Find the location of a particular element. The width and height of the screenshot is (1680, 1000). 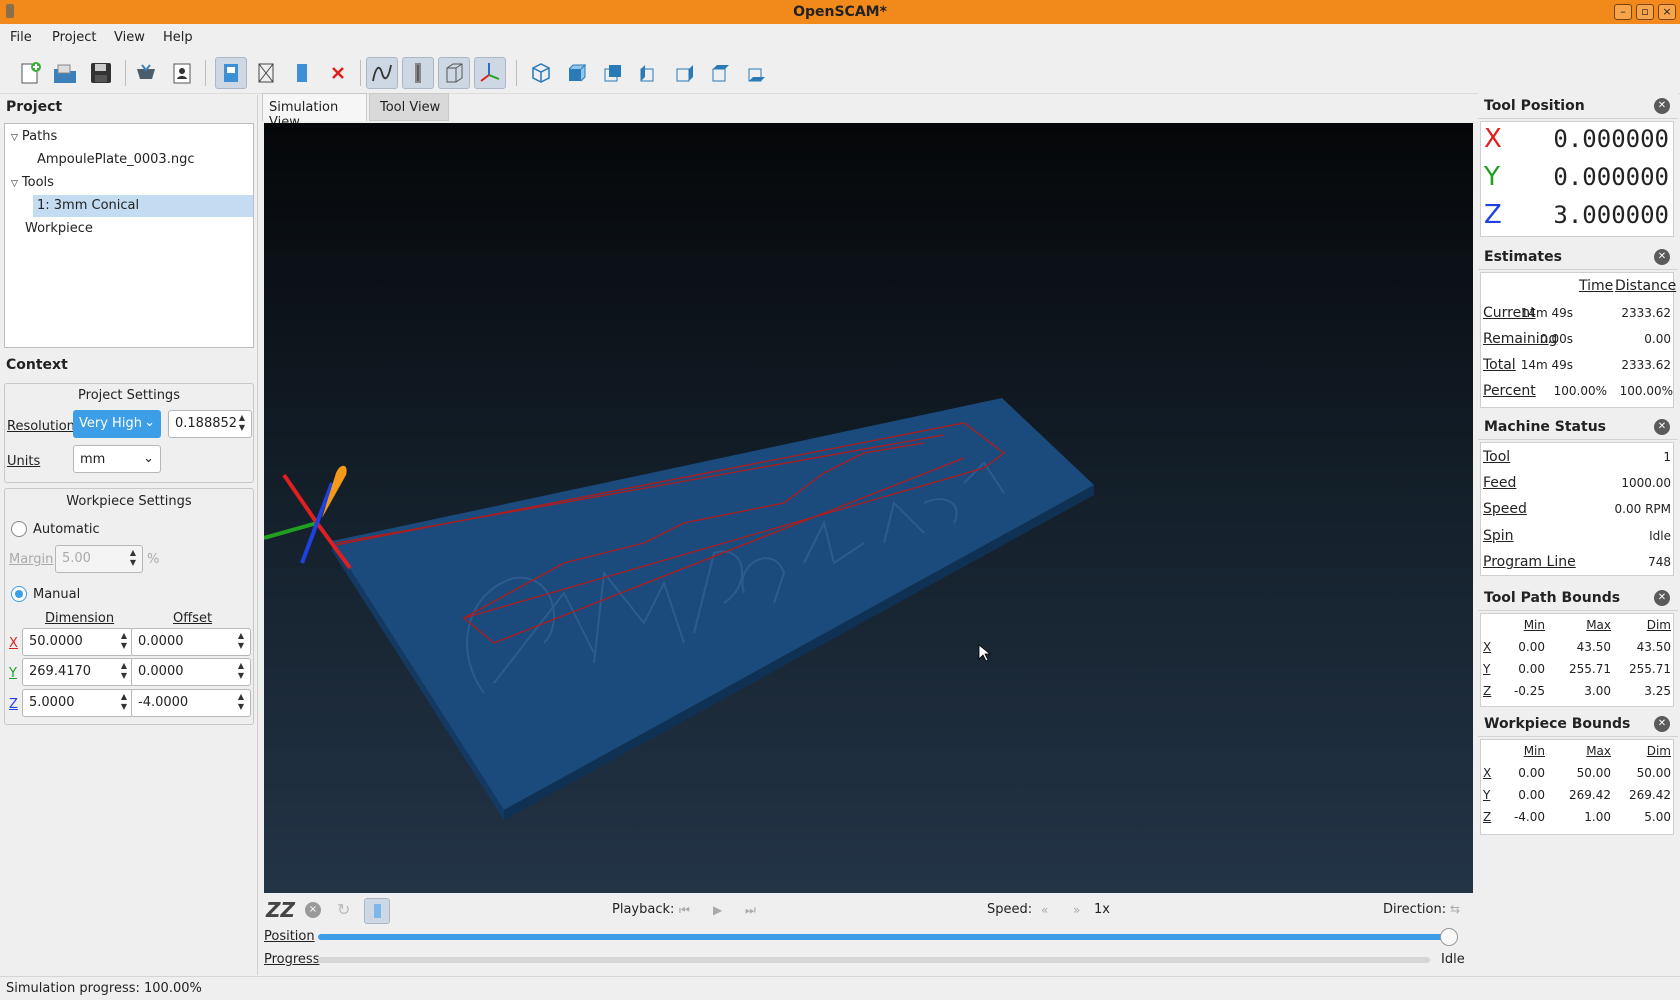

play-icon: ▶ is located at coordinates (717, 910).